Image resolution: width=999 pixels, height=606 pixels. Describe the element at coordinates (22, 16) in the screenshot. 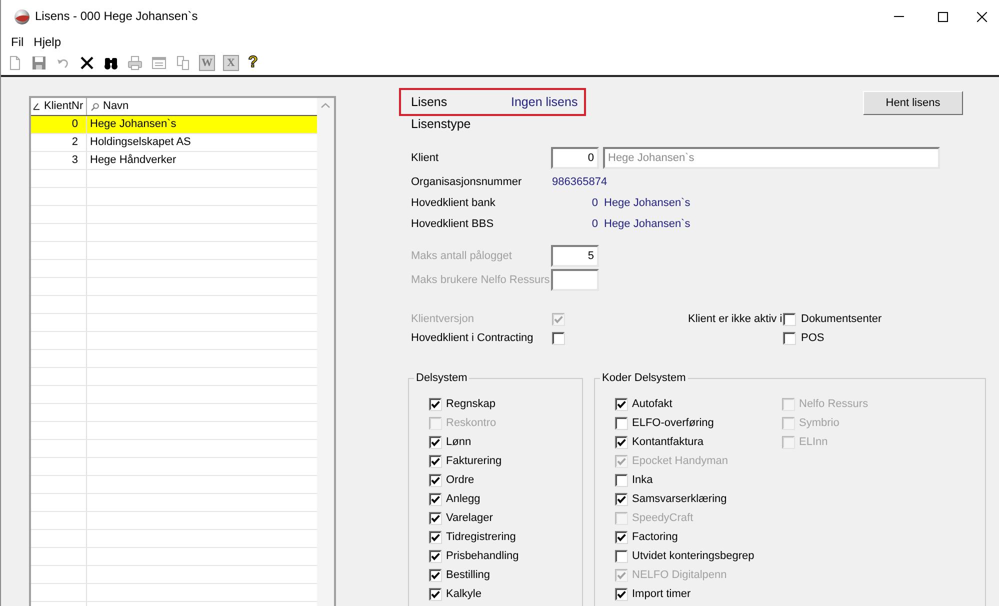

I see `sphere-icon` at that location.